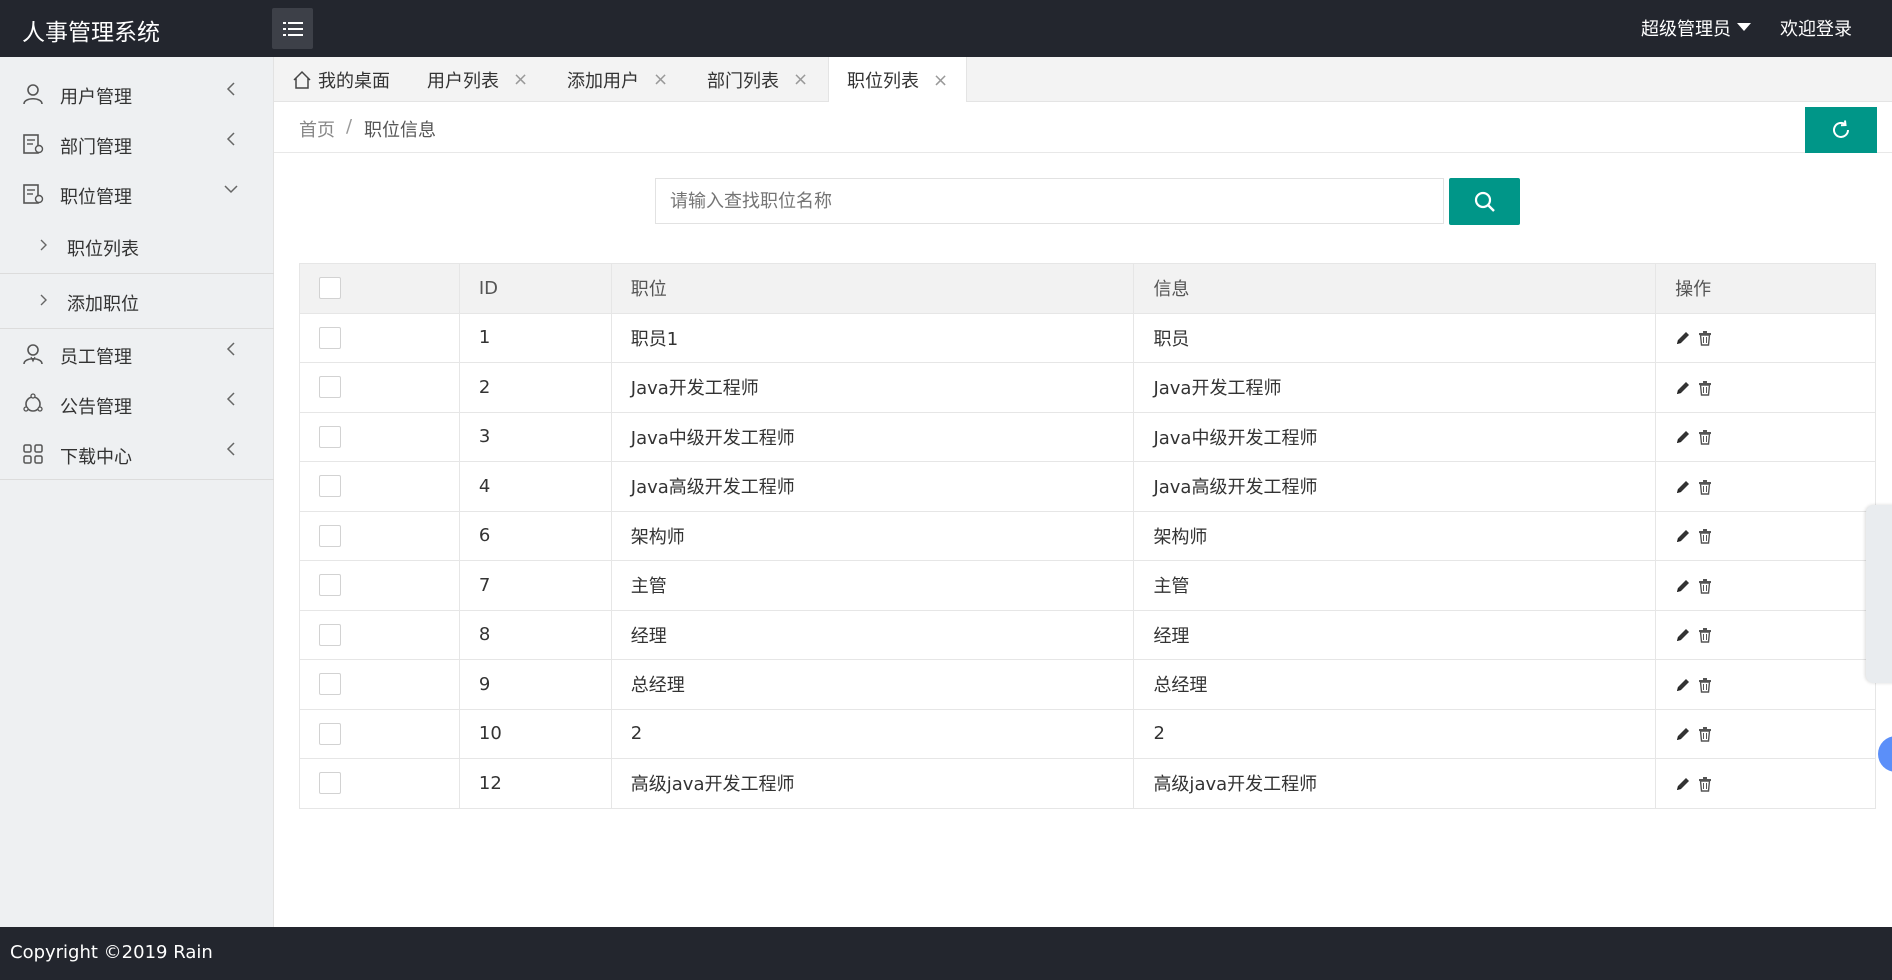 The height and width of the screenshot is (980, 1892). I want to click on cell-position: 总经理, so click(872, 684).